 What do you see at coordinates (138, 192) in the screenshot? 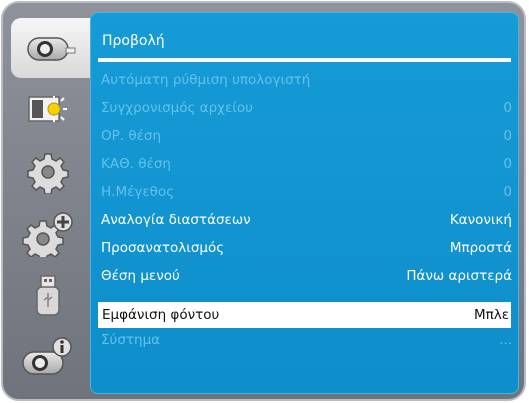
I see `menu-item-label: Η.Μέγεθος` at bounding box center [138, 192].